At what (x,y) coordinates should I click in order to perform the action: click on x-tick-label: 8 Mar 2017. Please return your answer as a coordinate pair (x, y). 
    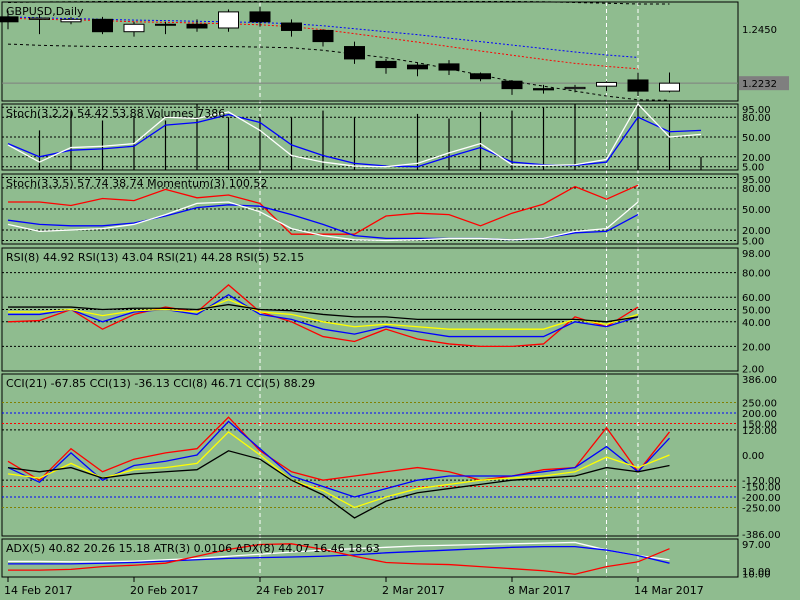
    Looking at the image, I should click on (539, 590).